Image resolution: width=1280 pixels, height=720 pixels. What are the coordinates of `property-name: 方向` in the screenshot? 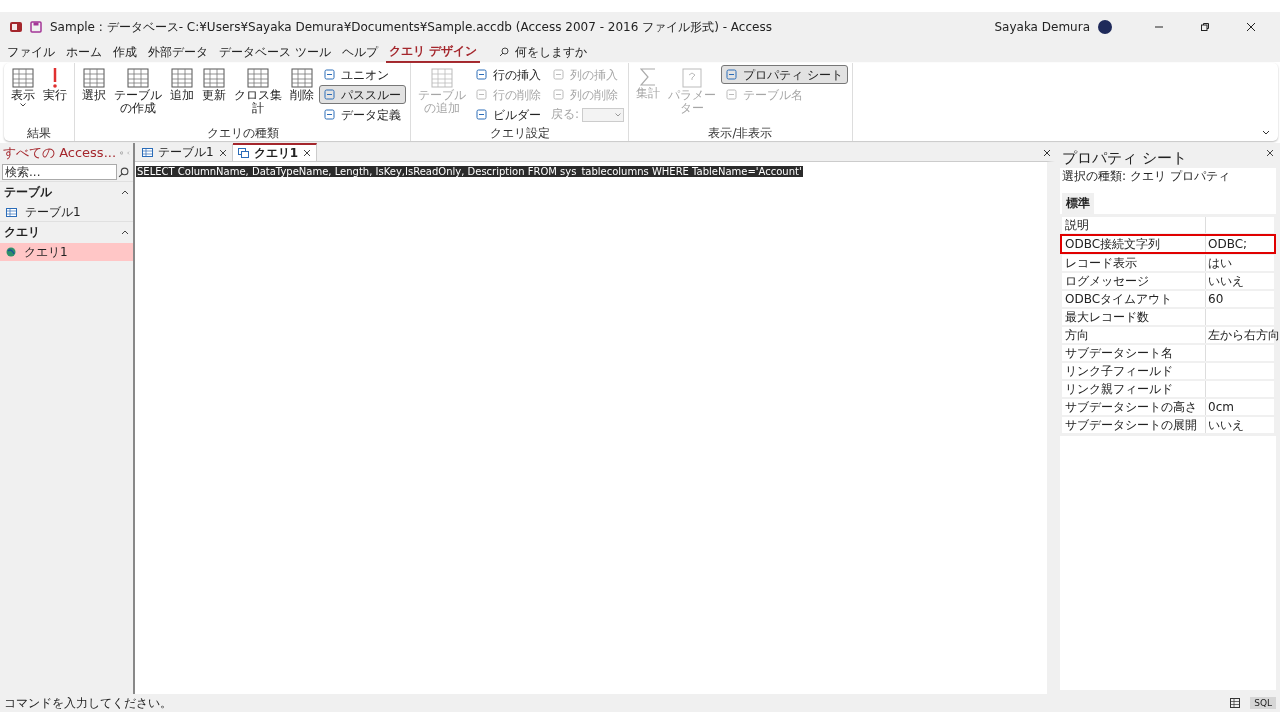 It's located at (1134, 335).